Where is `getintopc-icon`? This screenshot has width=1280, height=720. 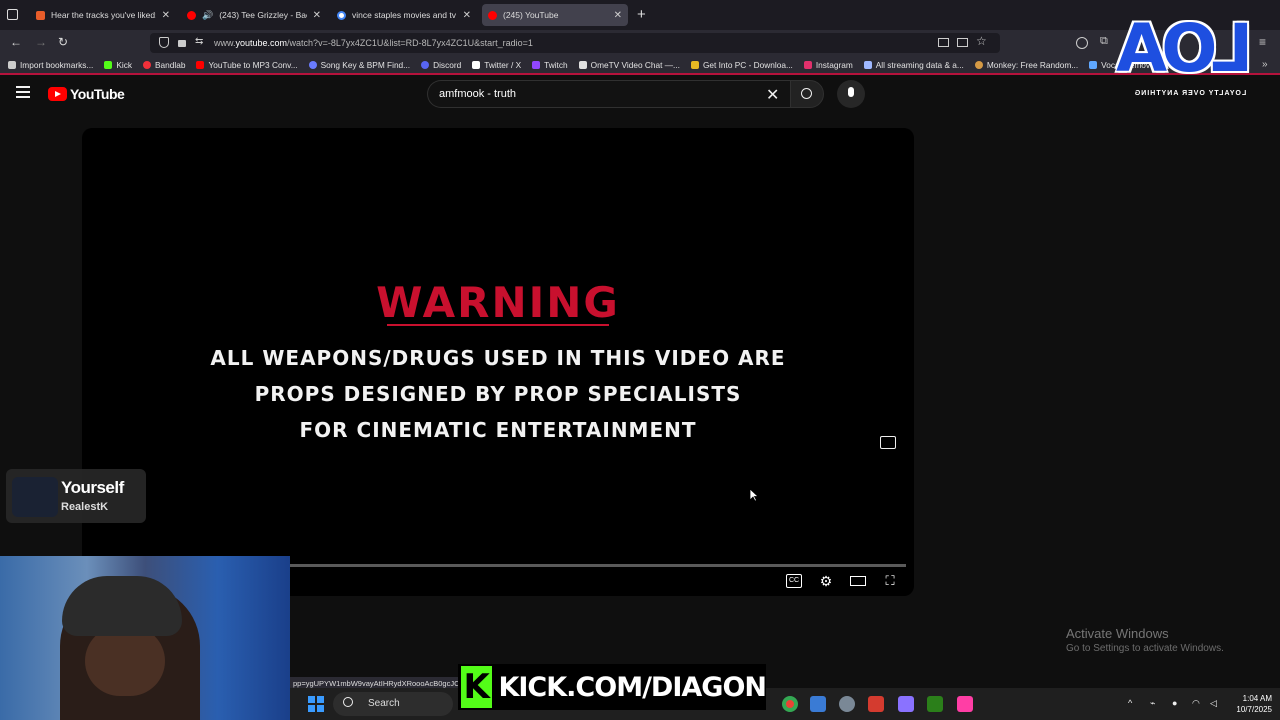
getintopc-icon is located at coordinates (694, 64).